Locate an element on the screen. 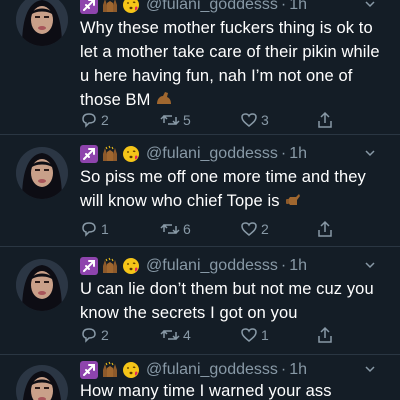 The height and width of the screenshot is (400, 400). reply-button: 1 is located at coordinates (94, 229).